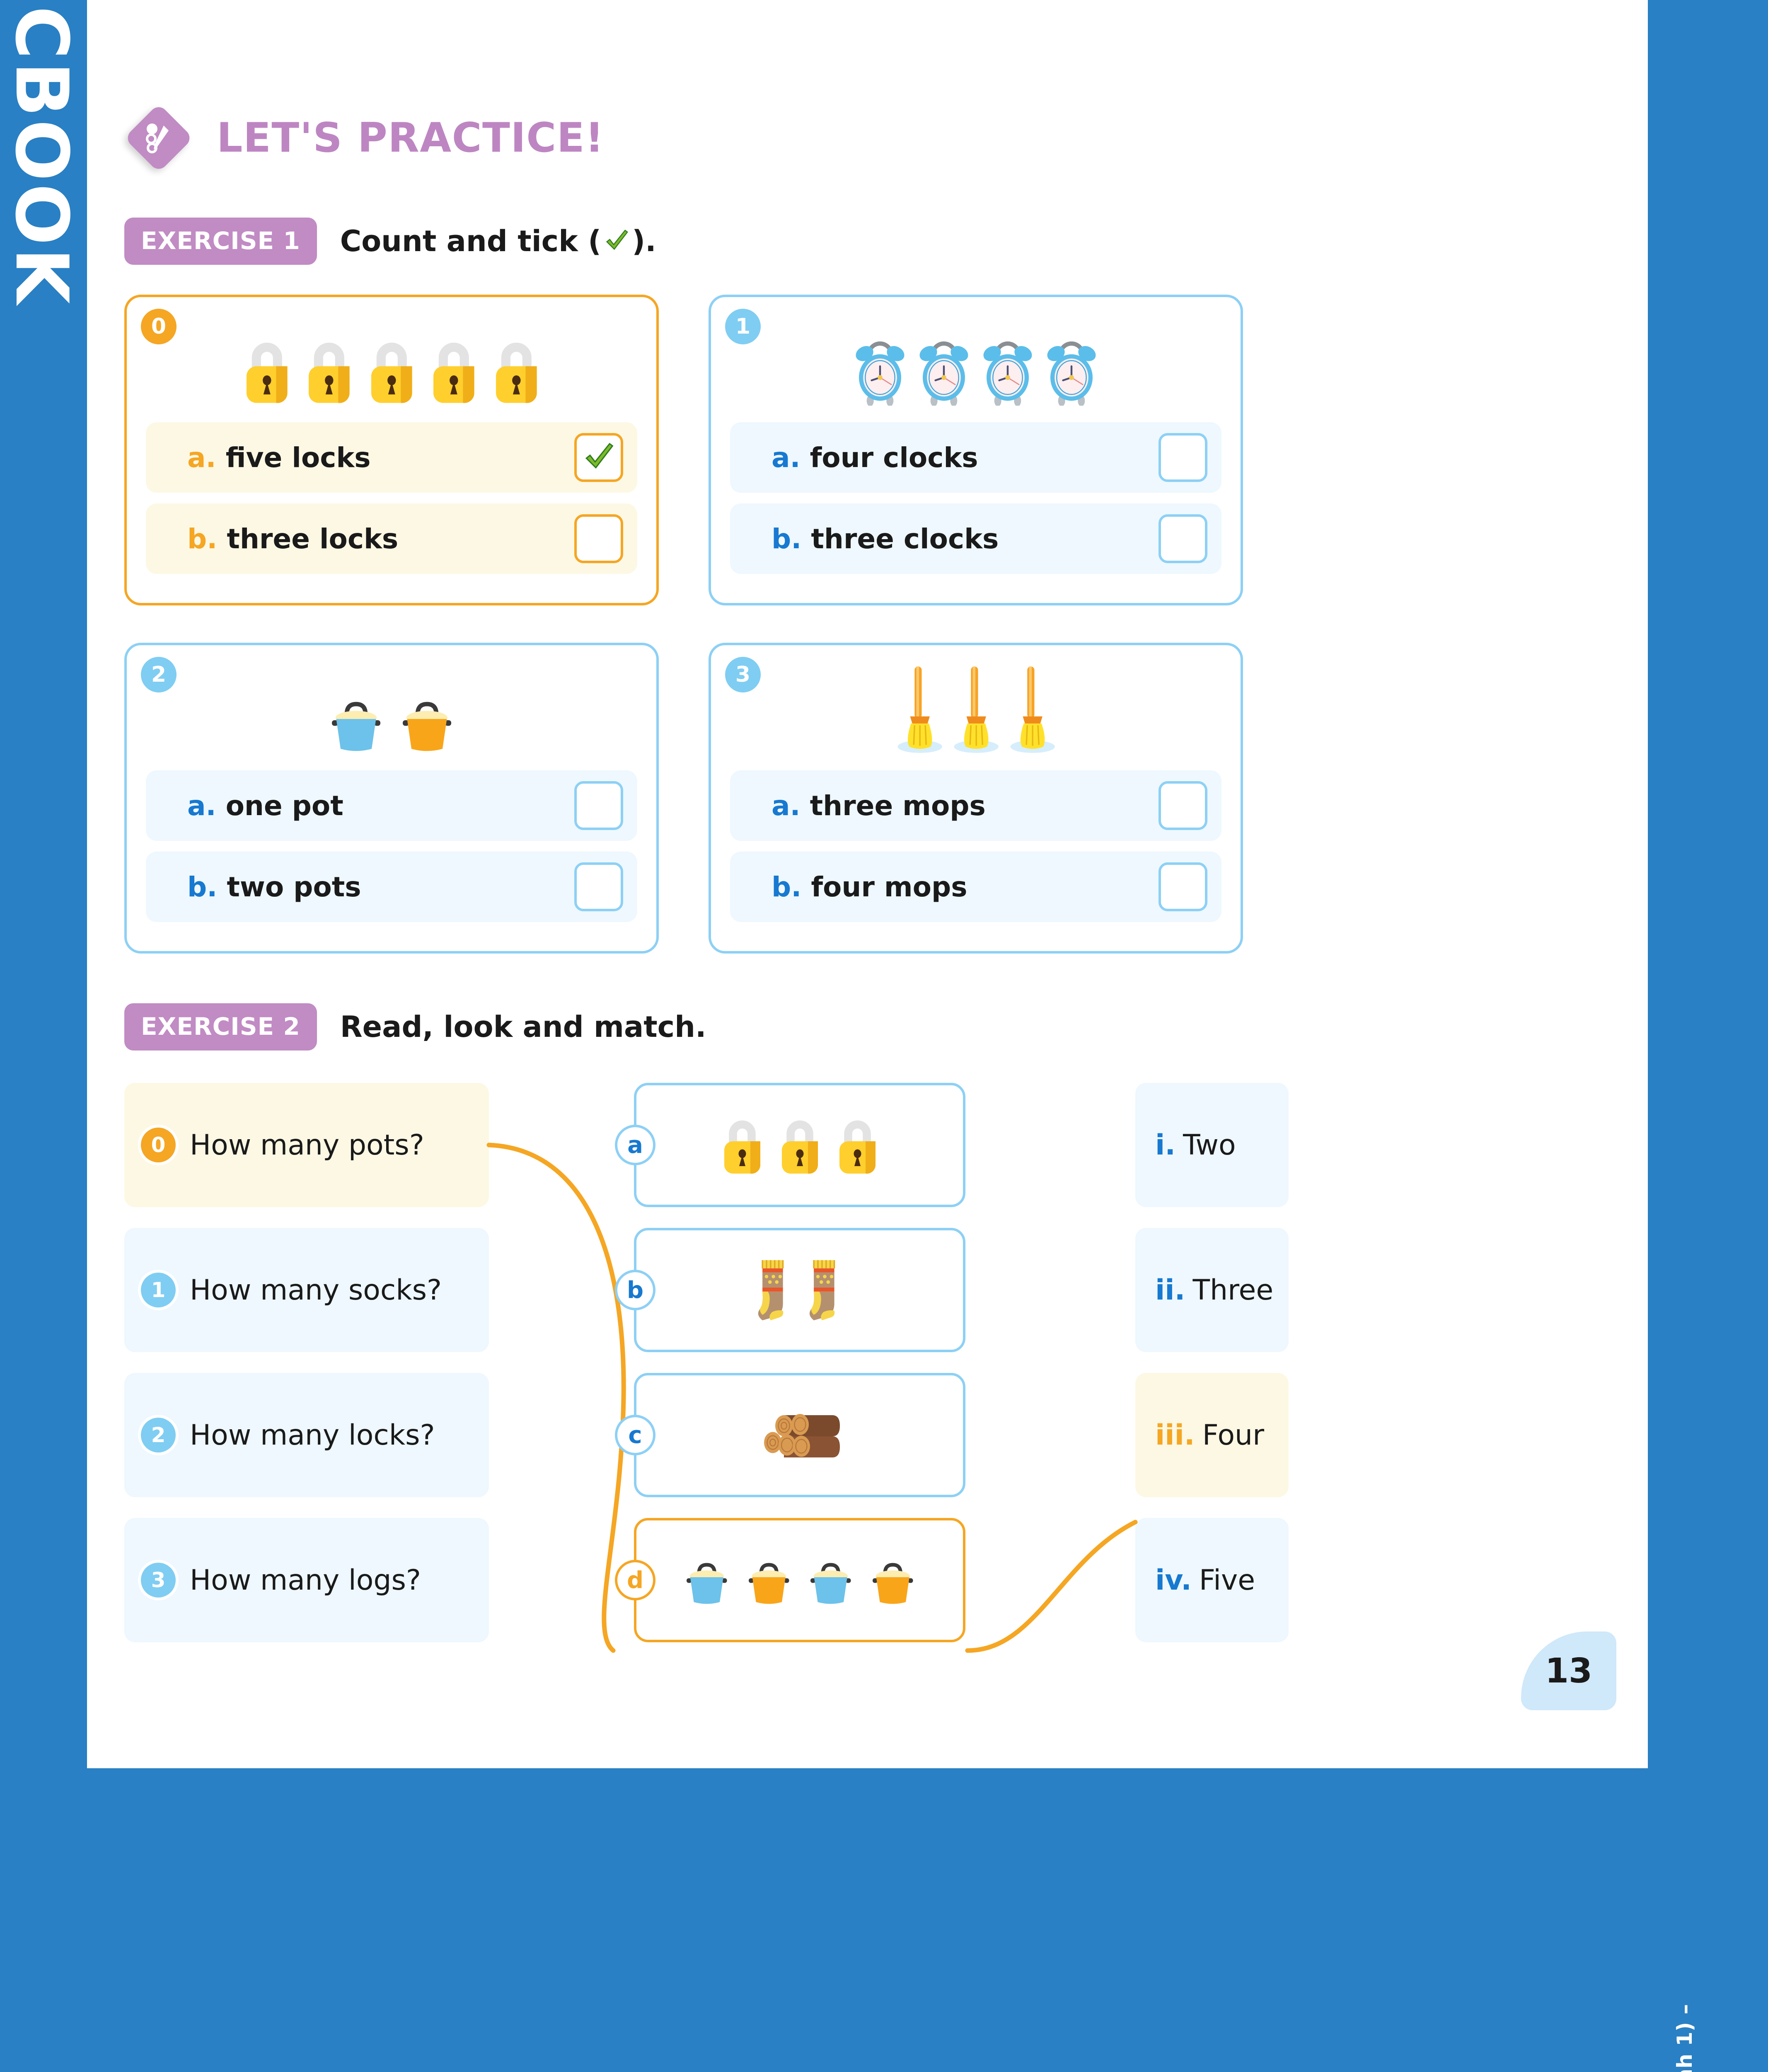  Describe the element at coordinates (41, 141) in the screenshot. I see `logo: CCBOOK` at that location.